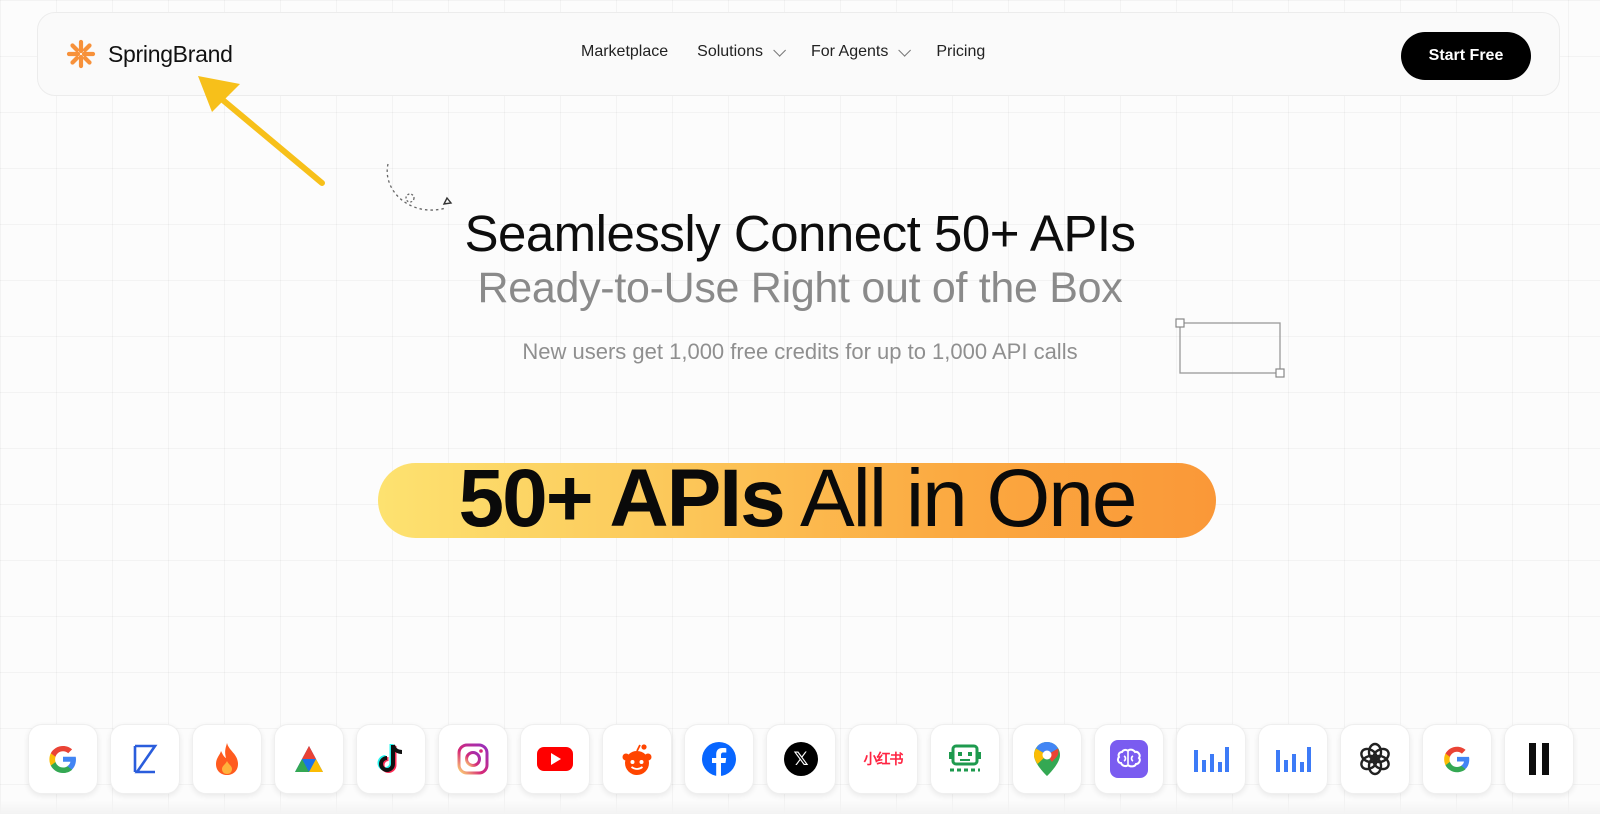 The height and width of the screenshot is (814, 1600). I want to click on flame-icon, so click(227, 759).